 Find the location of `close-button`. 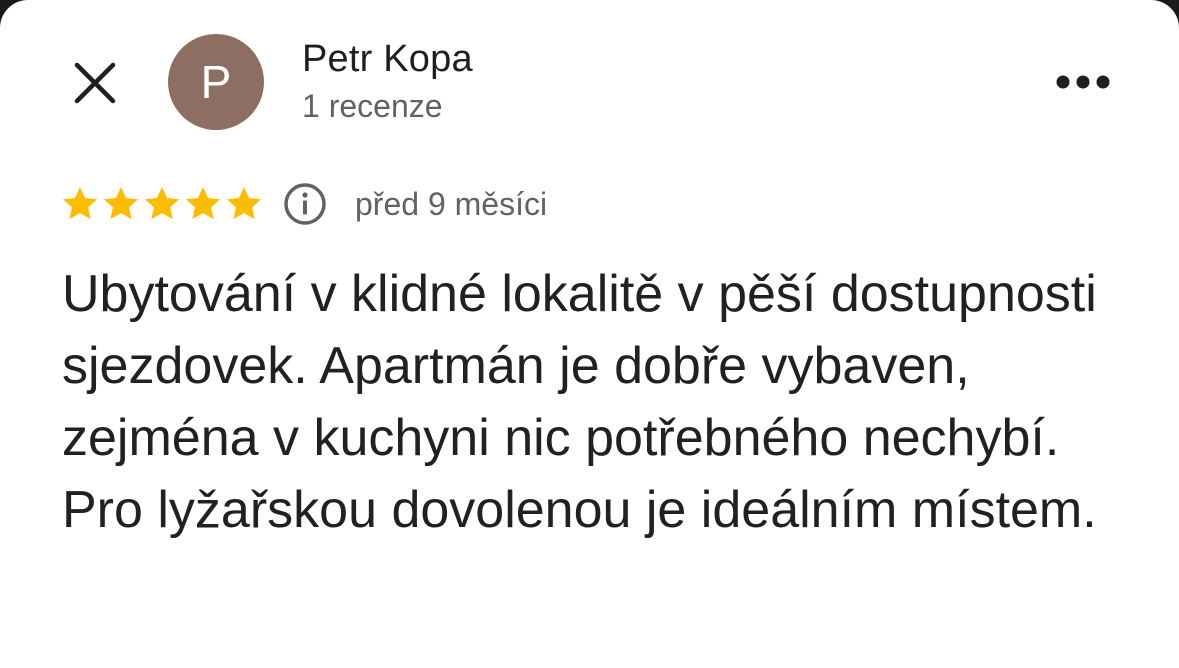

close-button is located at coordinates (95, 83).